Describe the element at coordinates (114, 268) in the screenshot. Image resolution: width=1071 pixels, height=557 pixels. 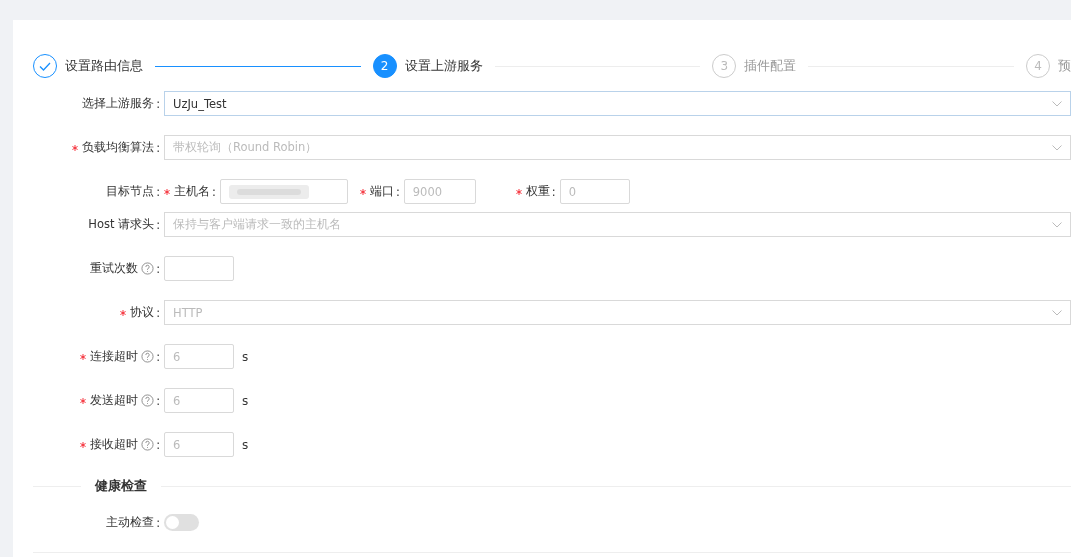
I see `field-label: 重试次数` at that location.